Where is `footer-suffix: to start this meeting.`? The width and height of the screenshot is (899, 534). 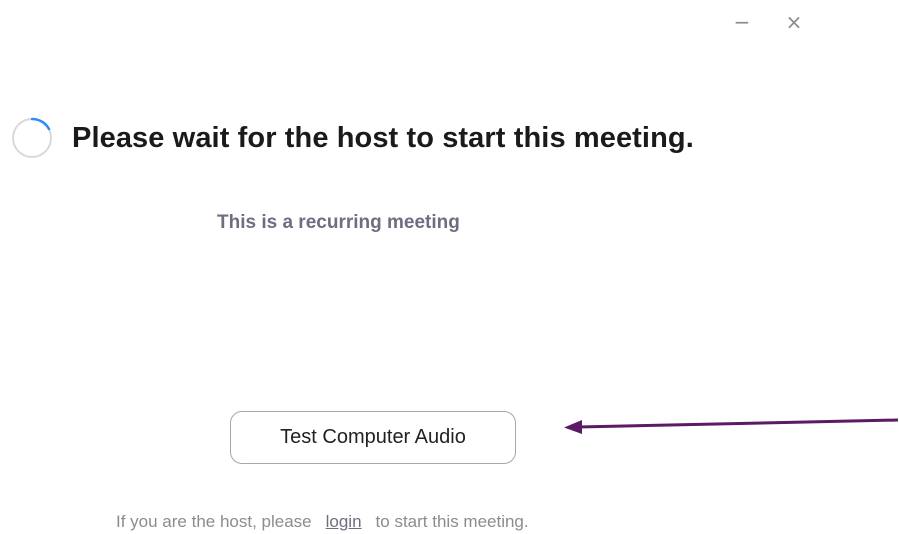 footer-suffix: to start this meeting. is located at coordinates (452, 521).